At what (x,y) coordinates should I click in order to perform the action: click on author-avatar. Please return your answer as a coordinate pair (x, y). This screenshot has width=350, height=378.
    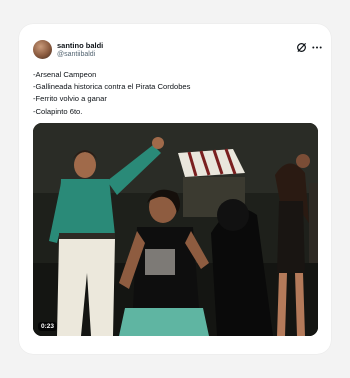
    Looking at the image, I should click on (42, 49).